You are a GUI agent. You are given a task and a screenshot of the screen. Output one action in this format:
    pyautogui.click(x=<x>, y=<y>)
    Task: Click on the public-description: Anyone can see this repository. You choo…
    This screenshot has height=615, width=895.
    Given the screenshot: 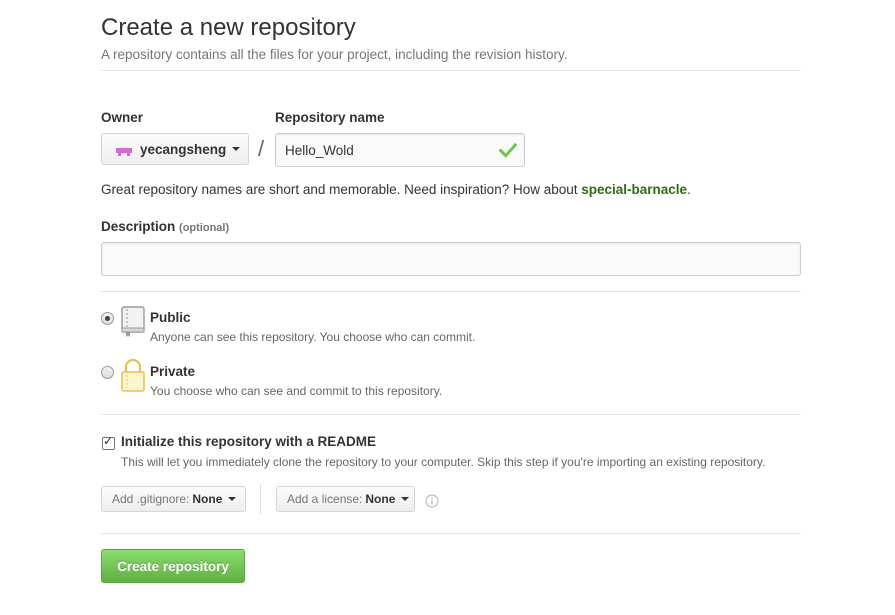 What is the action you would take?
    pyautogui.click(x=313, y=337)
    